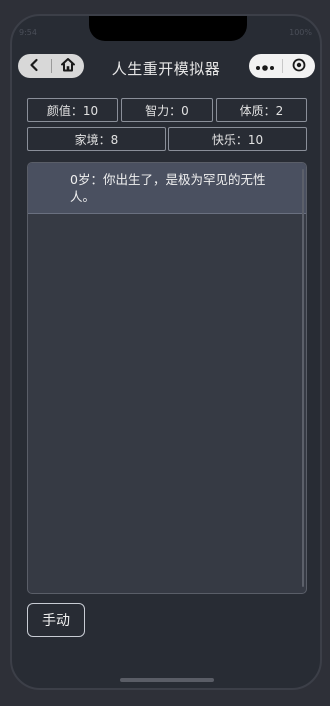 This screenshot has height=706, width=330. Describe the element at coordinates (237, 139) in the screenshot. I see `stat-happiness: 快乐：10` at that location.